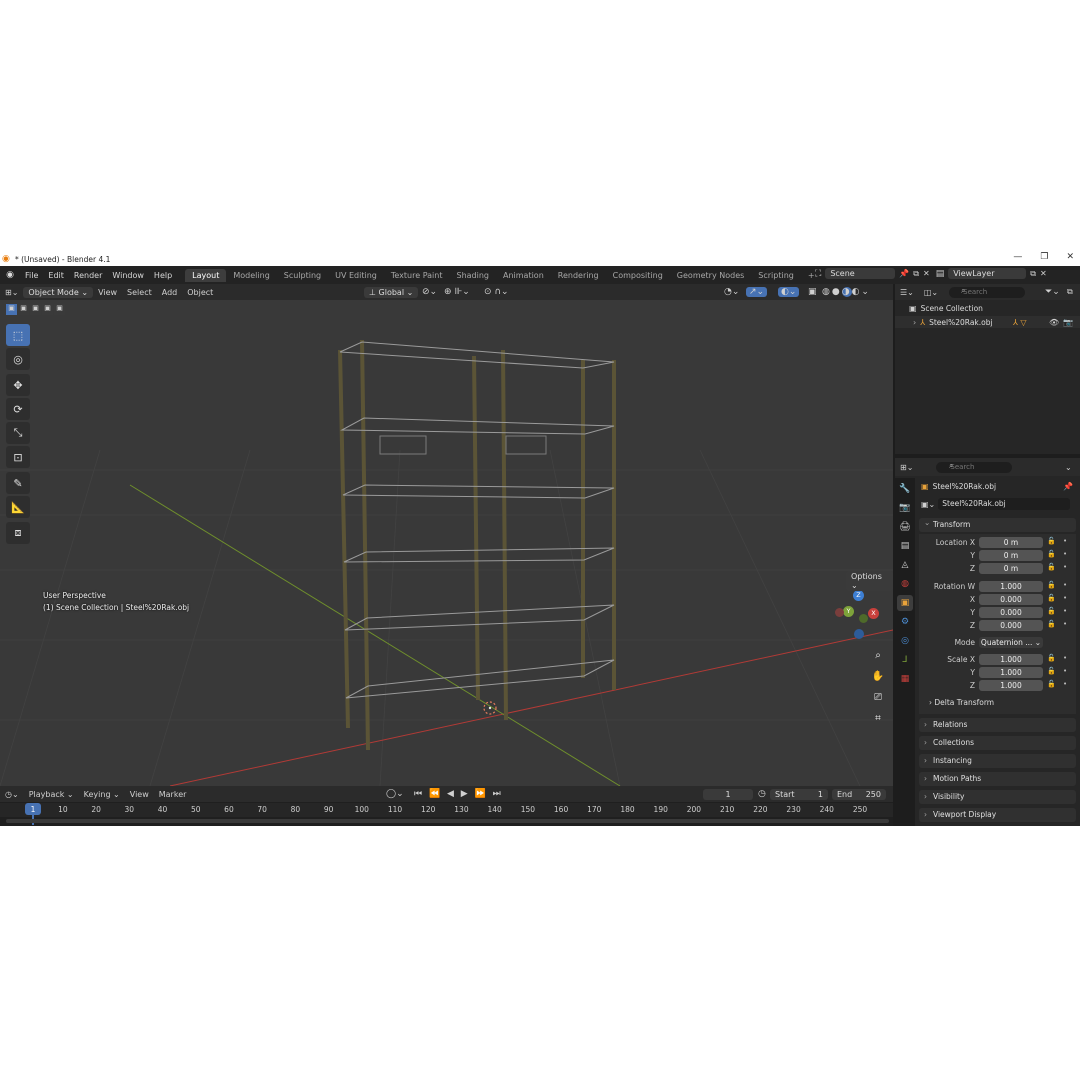 This screenshot has height=1080, width=1080. Describe the element at coordinates (997, 743) in the screenshot. I see `collections-panel-header: Collections` at that location.